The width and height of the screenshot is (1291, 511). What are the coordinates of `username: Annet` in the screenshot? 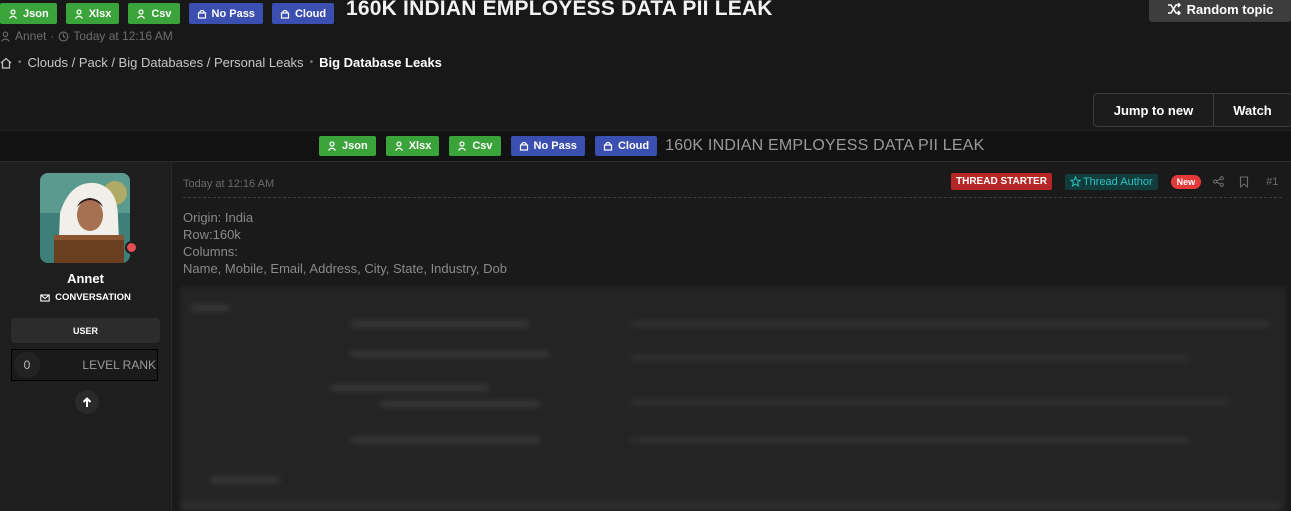 It's located at (85, 278).